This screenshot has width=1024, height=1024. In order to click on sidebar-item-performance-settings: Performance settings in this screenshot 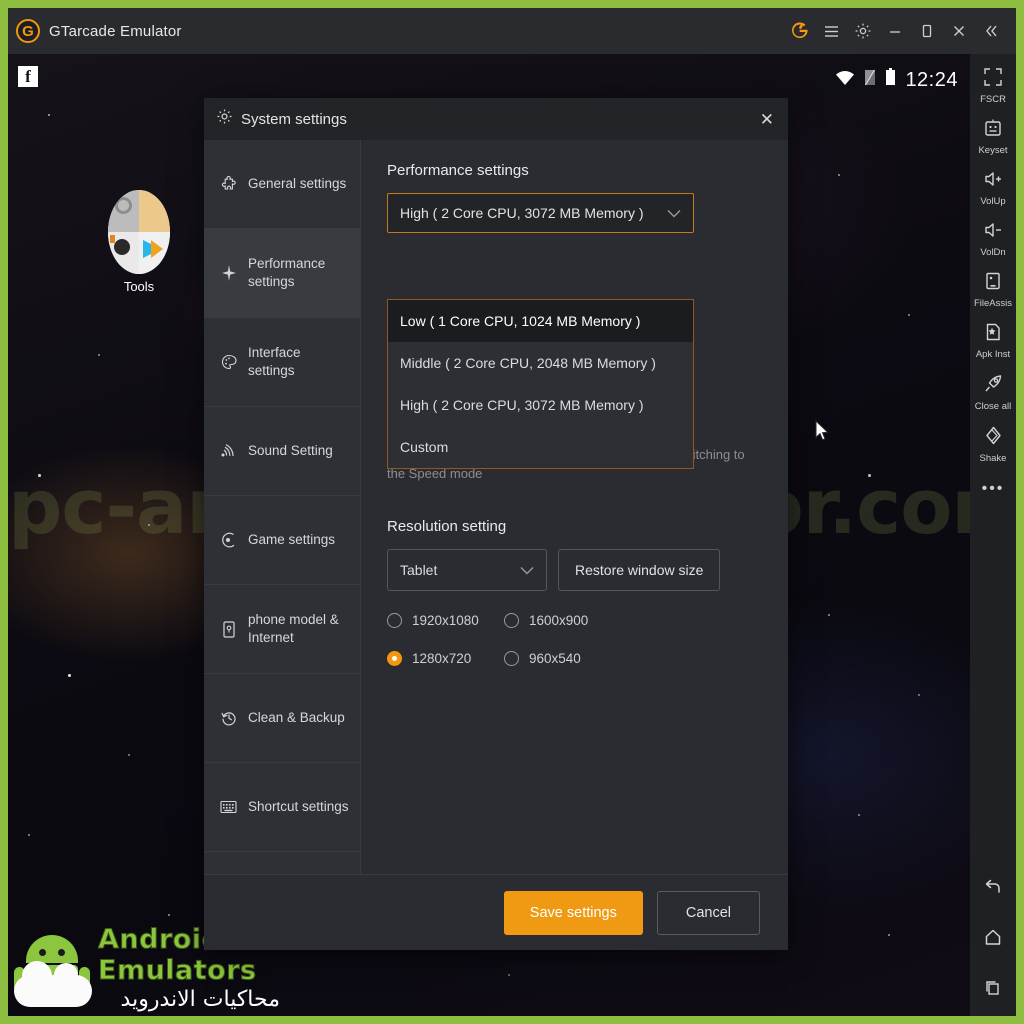, I will do `click(282, 273)`.